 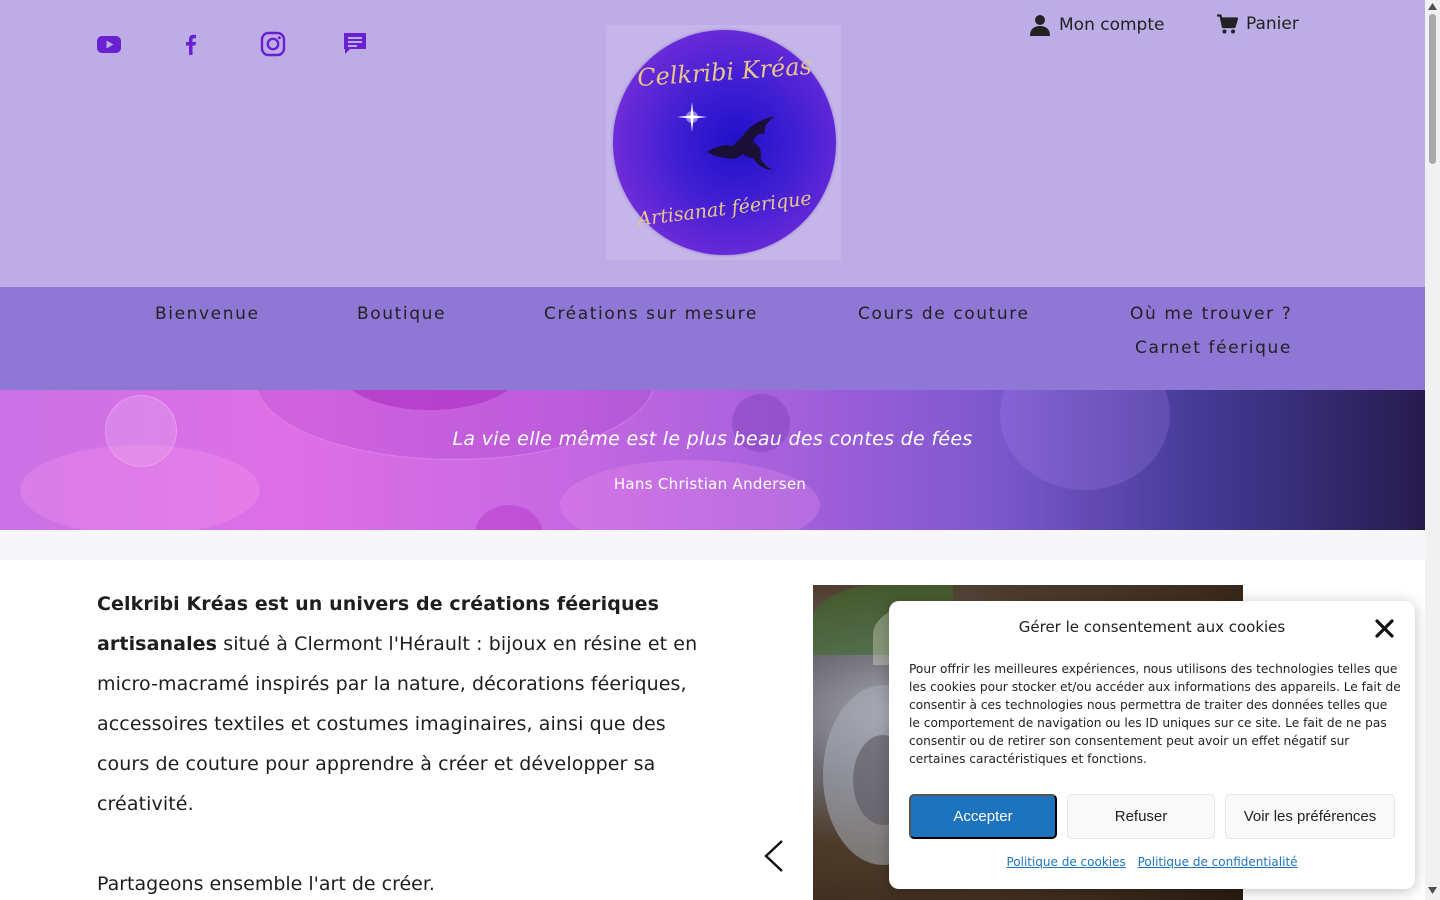 What do you see at coordinates (944, 314) in the screenshot?
I see `nav-item-cours-de-couture: Cours de couture` at bounding box center [944, 314].